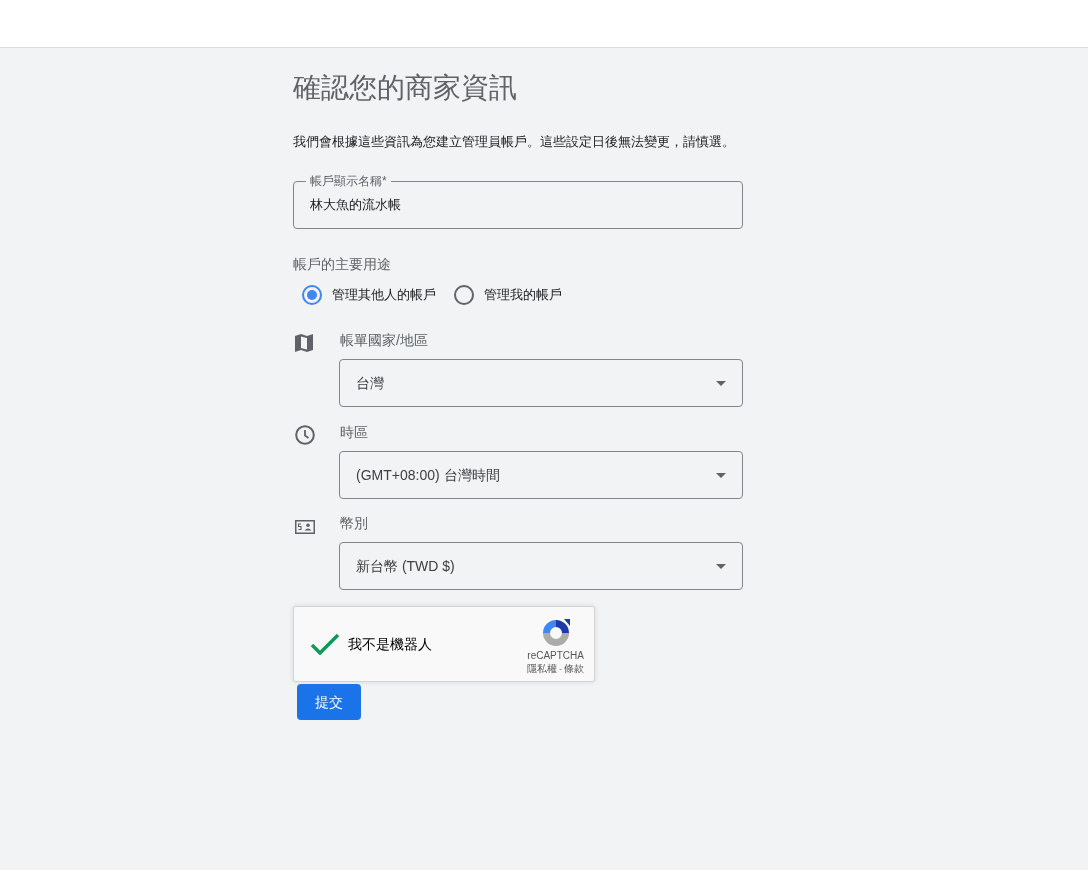  What do you see at coordinates (354, 523) in the screenshot?
I see `field-label: 幣別` at bounding box center [354, 523].